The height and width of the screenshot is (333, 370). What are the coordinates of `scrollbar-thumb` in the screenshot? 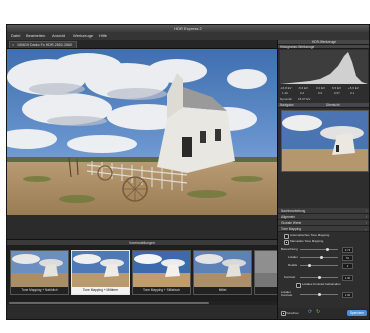 It's located at (109, 303).